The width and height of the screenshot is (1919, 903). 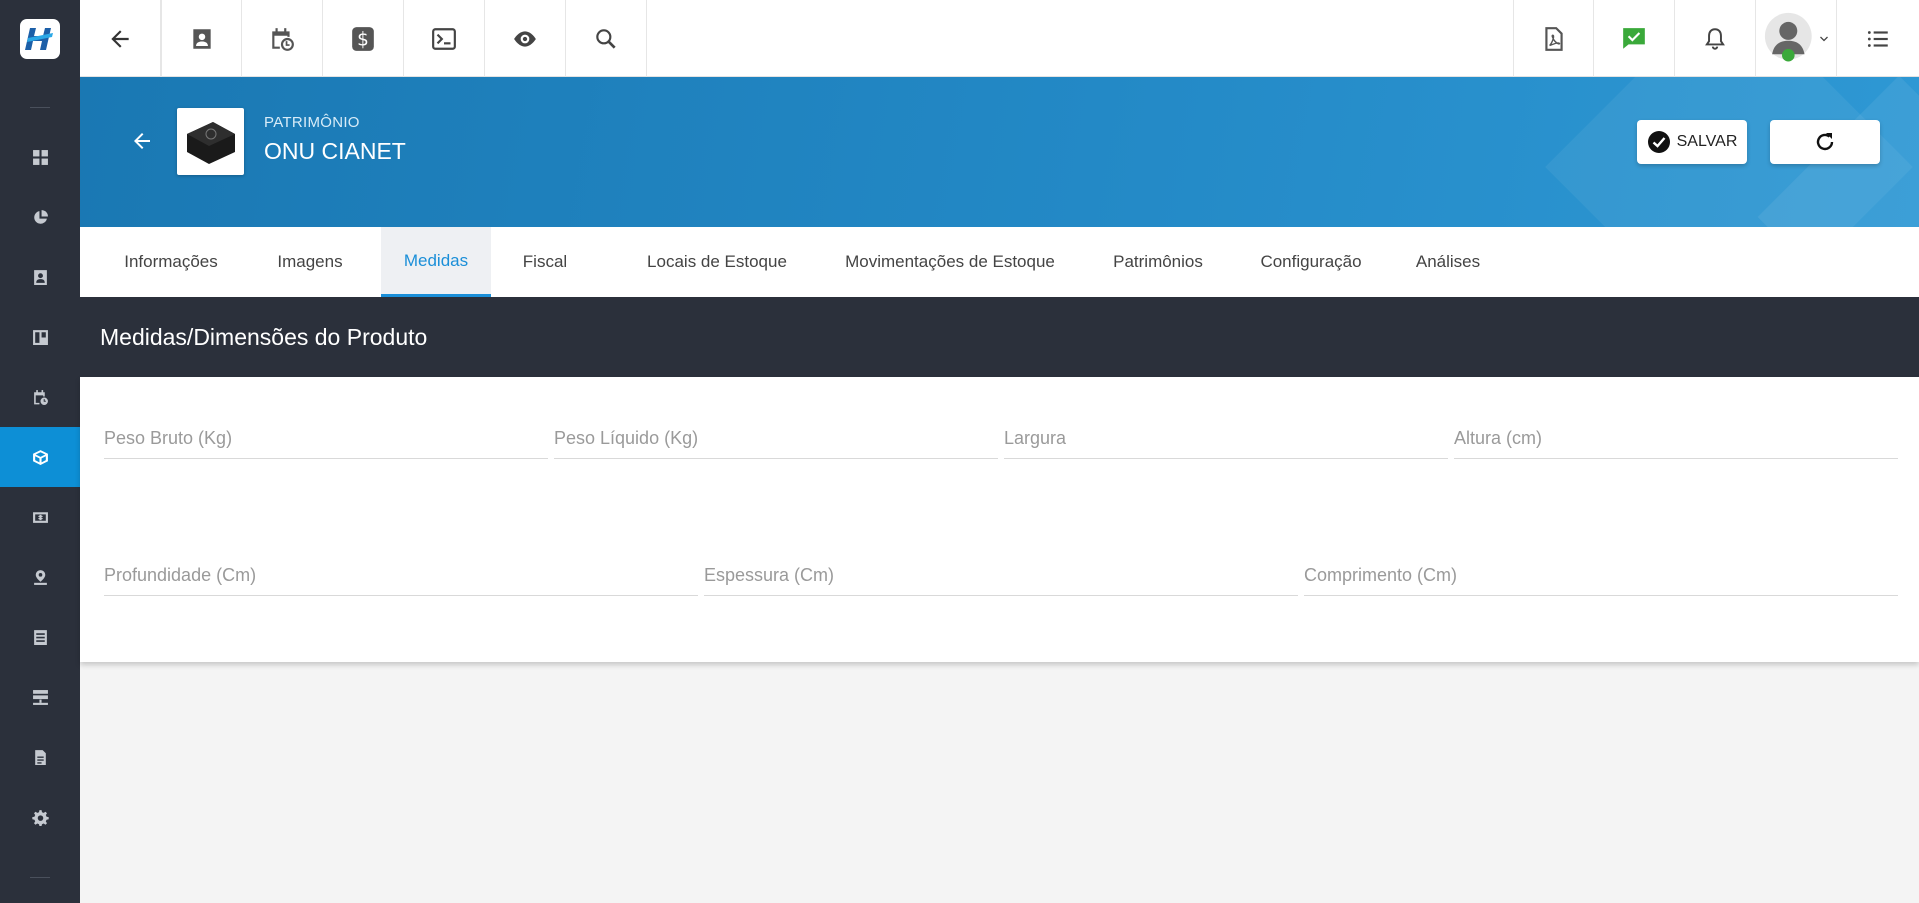 I want to click on package-icon, so click(x=40, y=457).